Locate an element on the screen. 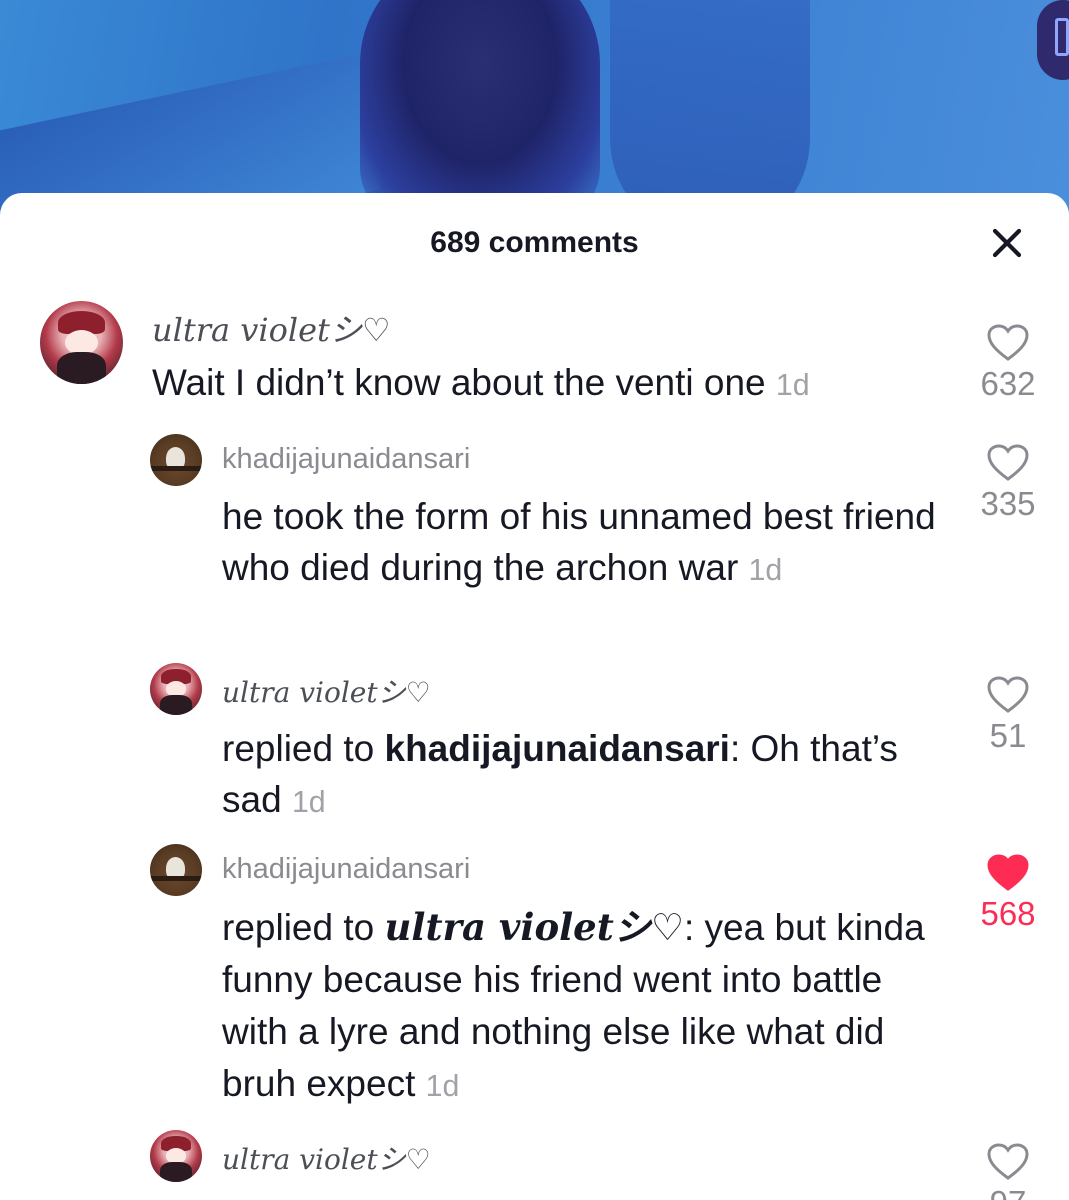 The width and height of the screenshot is (1069, 1200). like-button: 568 is located at coordinates (1008, 893).